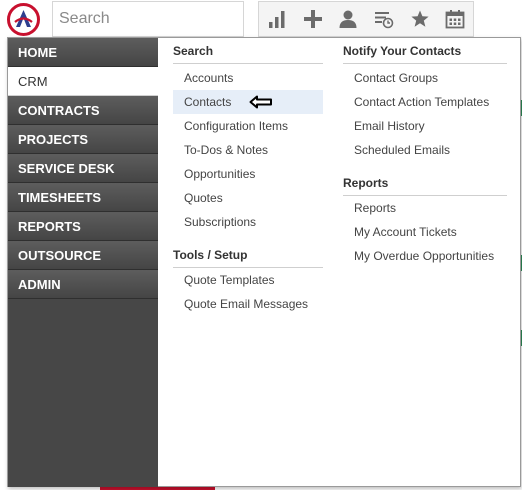 This screenshot has height=490, width=522. I want to click on menu-link-reports: Reports, so click(425, 208).